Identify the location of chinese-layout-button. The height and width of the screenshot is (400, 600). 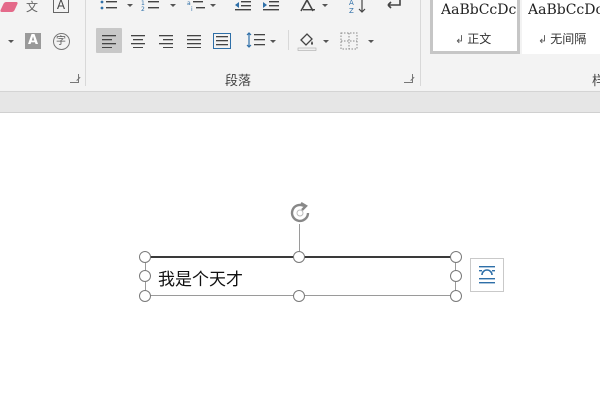
(309, 7).